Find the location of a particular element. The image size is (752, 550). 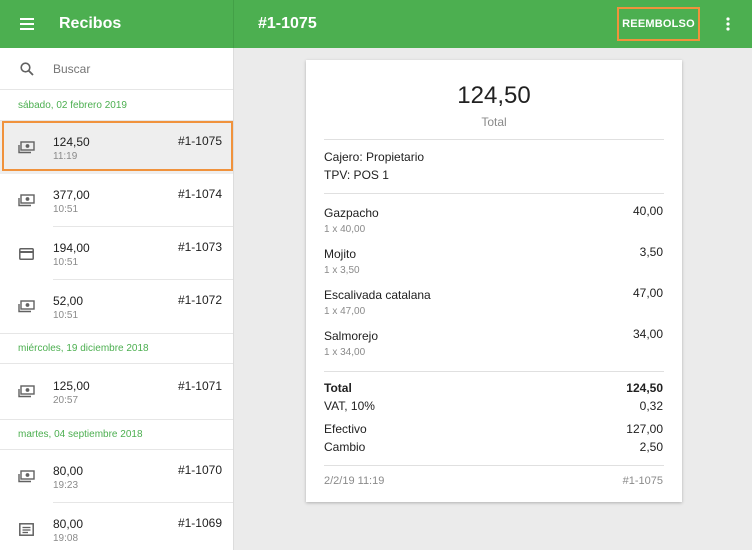

refund-button: REEMBOLSO is located at coordinates (658, 24).